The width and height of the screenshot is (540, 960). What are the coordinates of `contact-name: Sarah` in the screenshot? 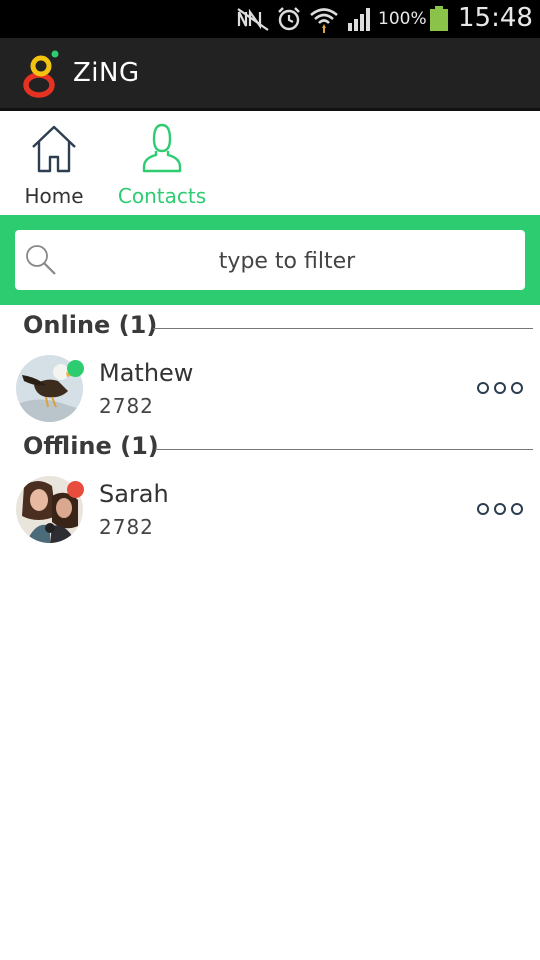 It's located at (134, 494).